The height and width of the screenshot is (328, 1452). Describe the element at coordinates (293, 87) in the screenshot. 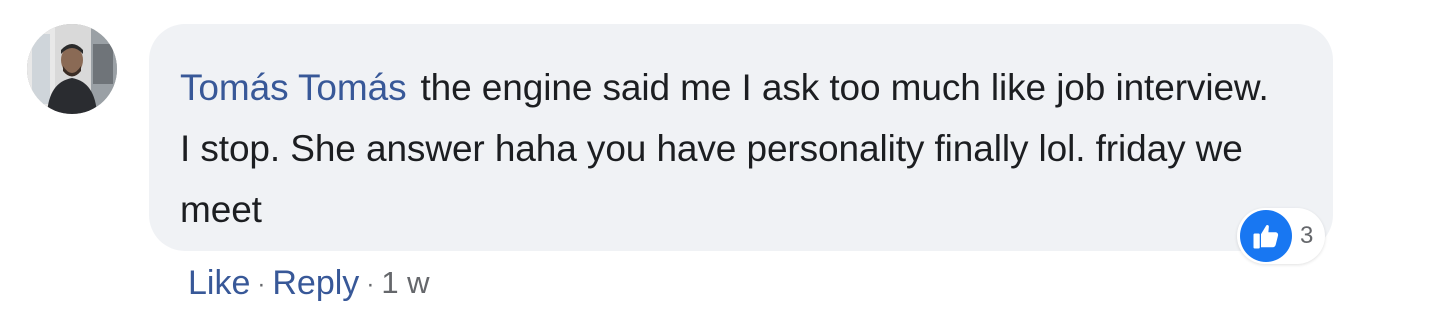

I see `comment-author-link: Tomás Tomás` at that location.